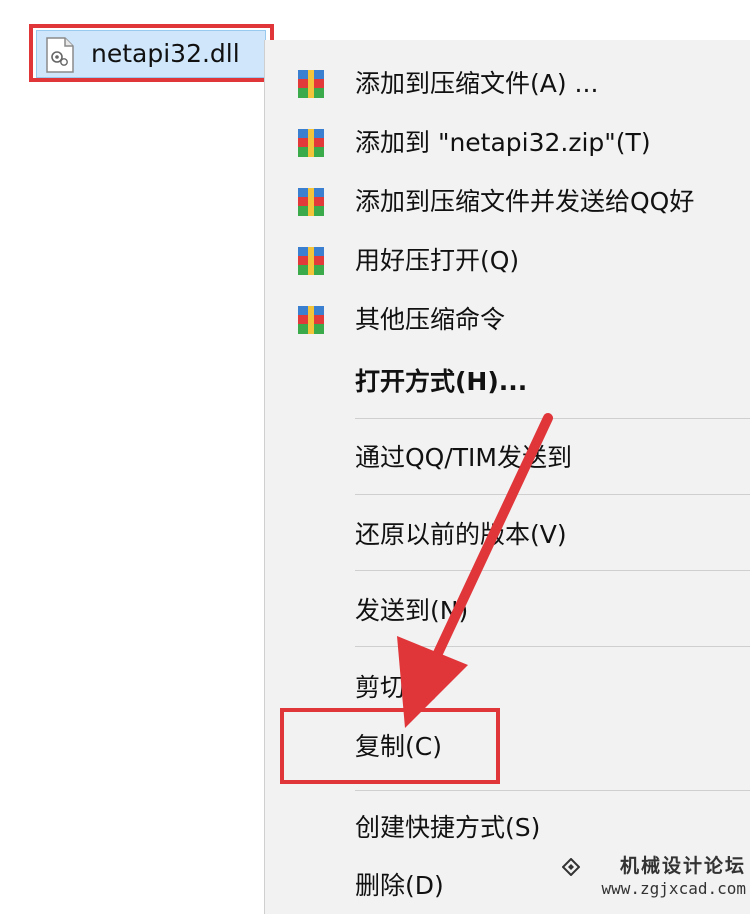 This screenshot has height=914, width=750. What do you see at coordinates (682, 866) in the screenshot?
I see `watermark-title: 机械设计论坛` at bounding box center [682, 866].